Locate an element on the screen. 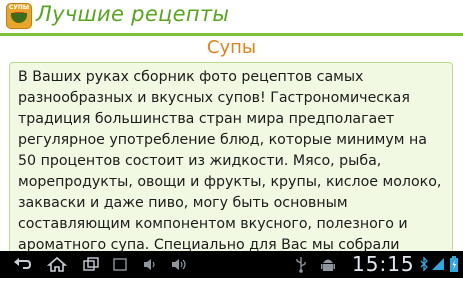  screenshot-icon is located at coordinates (120, 264).